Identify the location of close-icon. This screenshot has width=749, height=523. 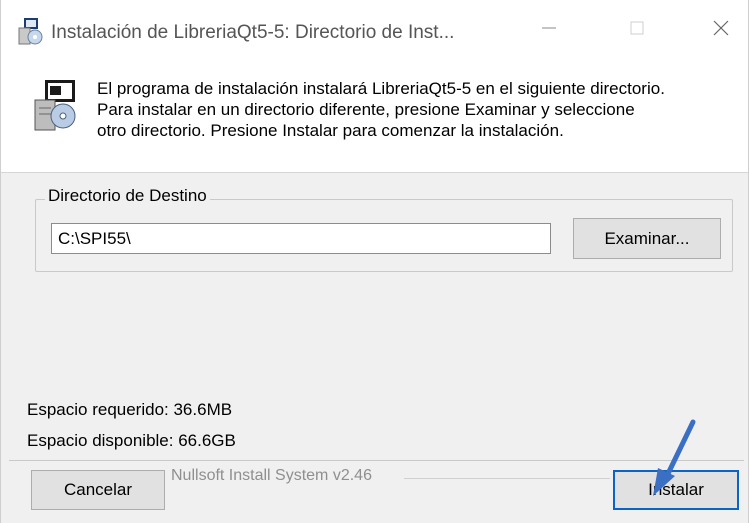
(721, 30).